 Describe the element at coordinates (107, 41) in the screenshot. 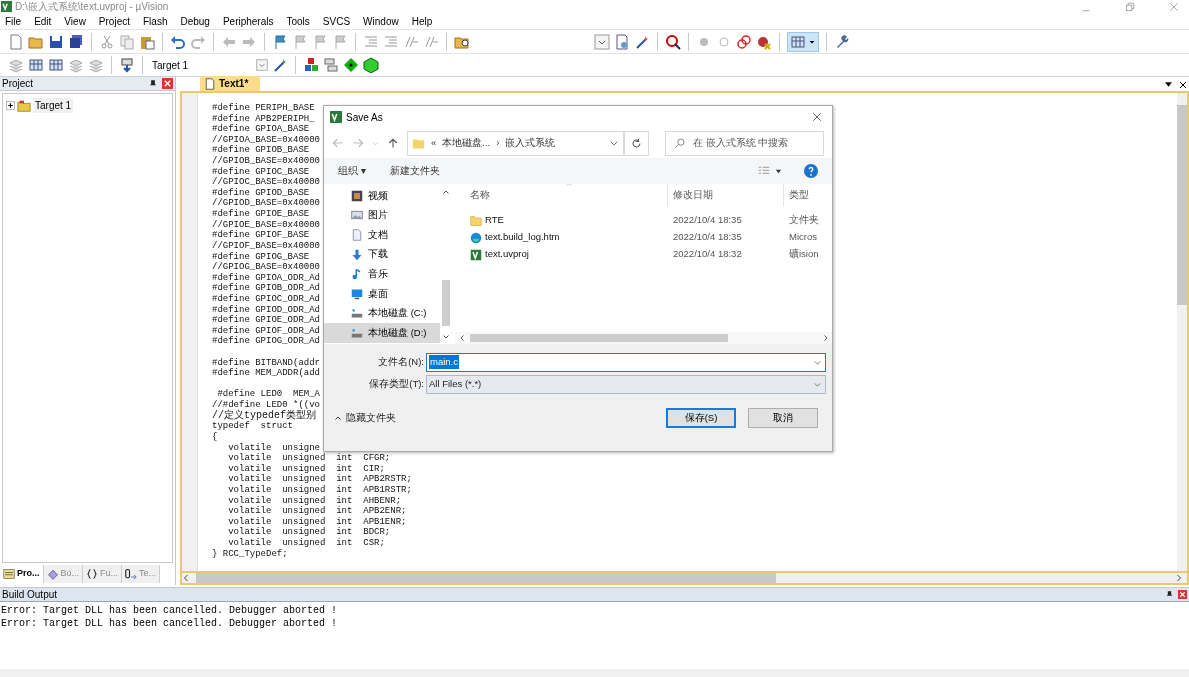

I see `scissors-icon` at that location.